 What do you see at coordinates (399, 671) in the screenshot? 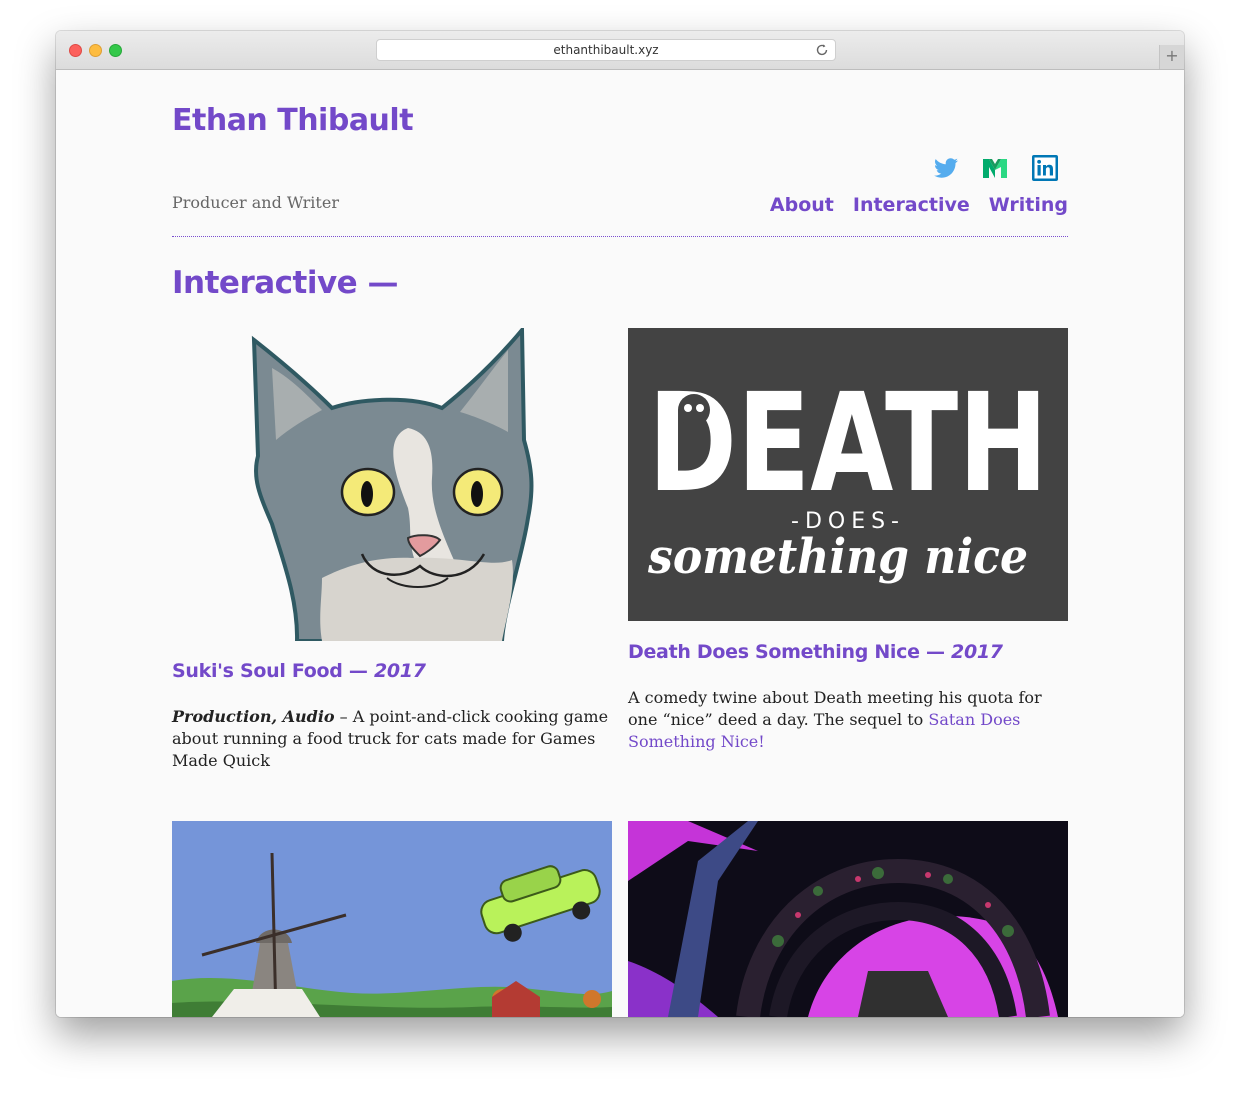
I see `sukis-soul-food-year: 2017` at bounding box center [399, 671].